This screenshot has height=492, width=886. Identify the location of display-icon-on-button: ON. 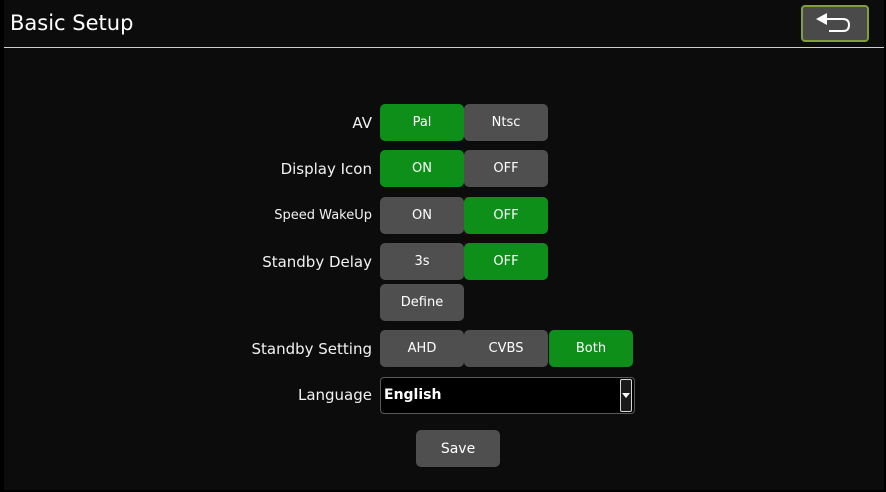
(422, 168).